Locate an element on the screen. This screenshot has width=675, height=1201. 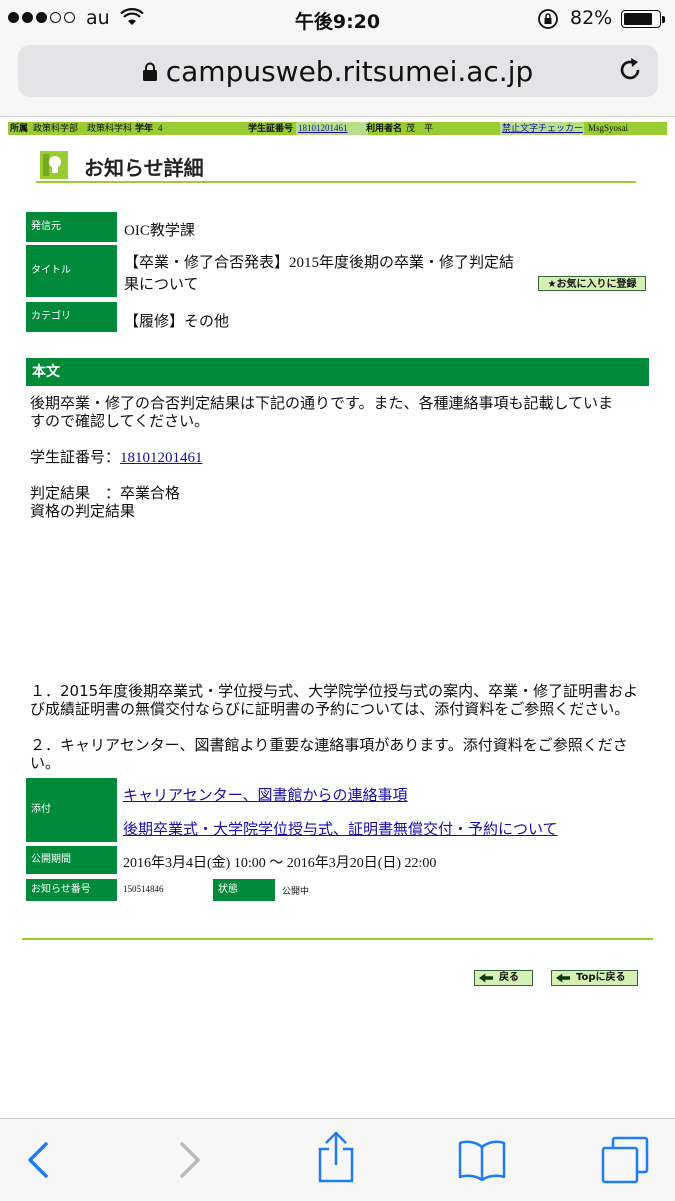
back-button: 戻る is located at coordinates (503, 978).